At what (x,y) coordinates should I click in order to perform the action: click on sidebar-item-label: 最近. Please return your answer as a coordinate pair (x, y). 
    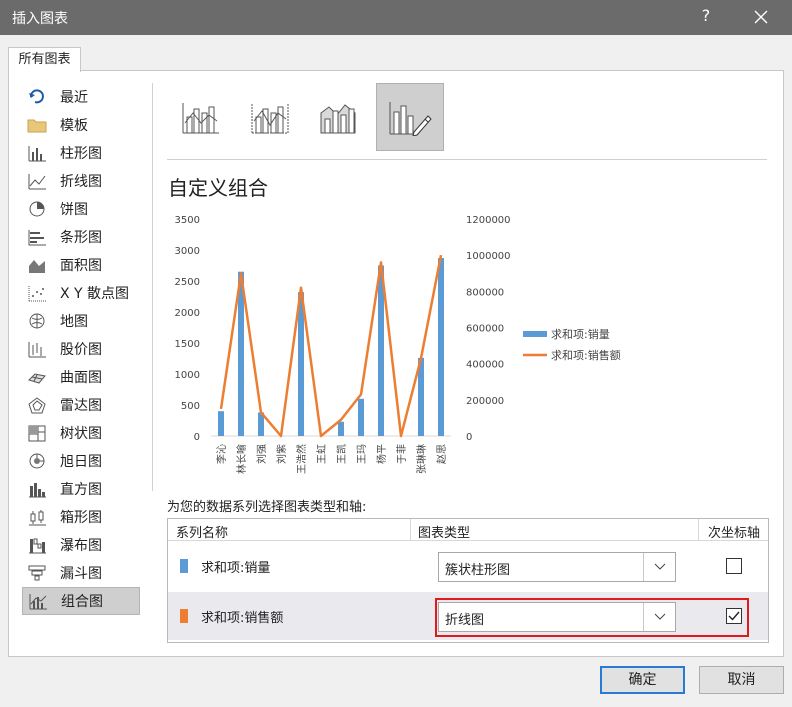
    Looking at the image, I should click on (74, 98).